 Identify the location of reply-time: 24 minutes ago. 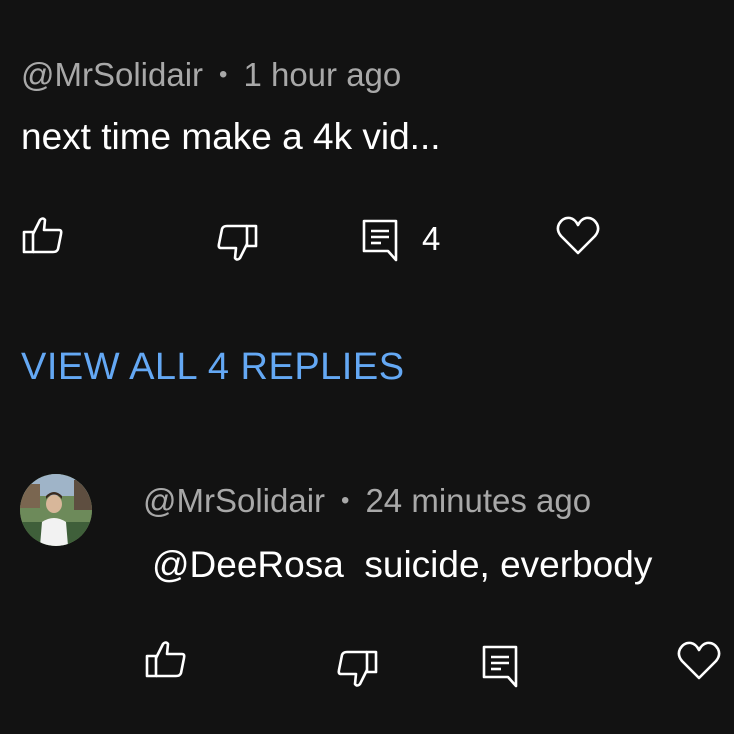
(478, 500).